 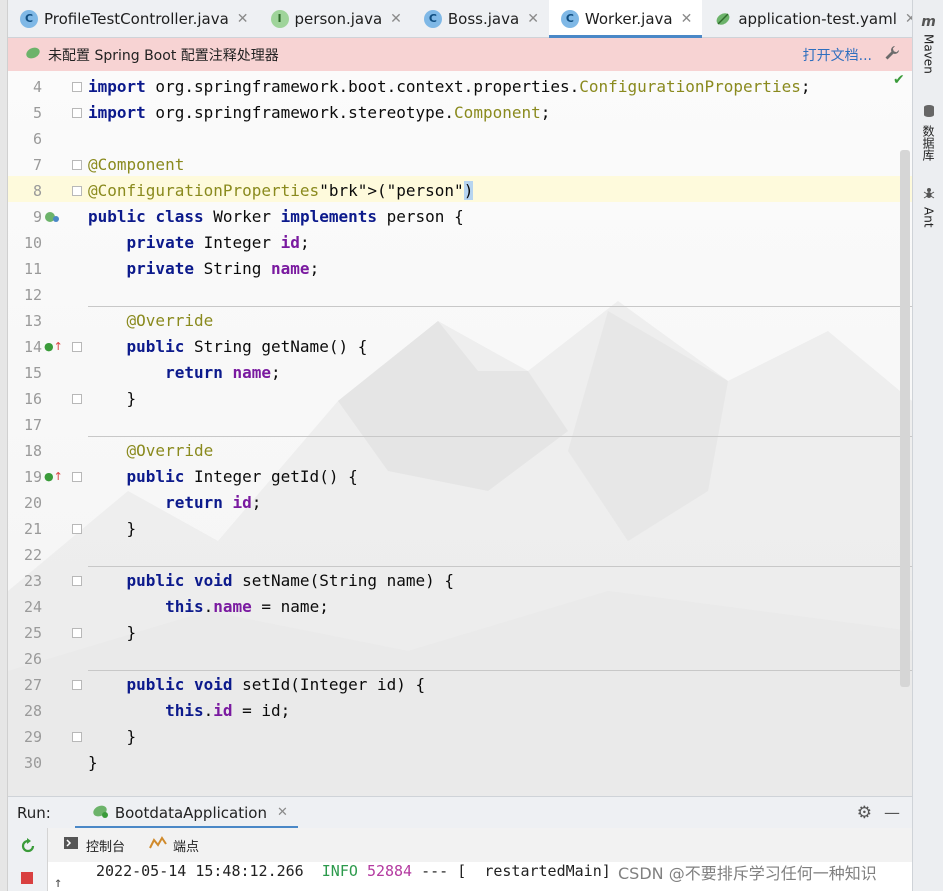 I want to click on line-number: 29, so click(x=32, y=737).